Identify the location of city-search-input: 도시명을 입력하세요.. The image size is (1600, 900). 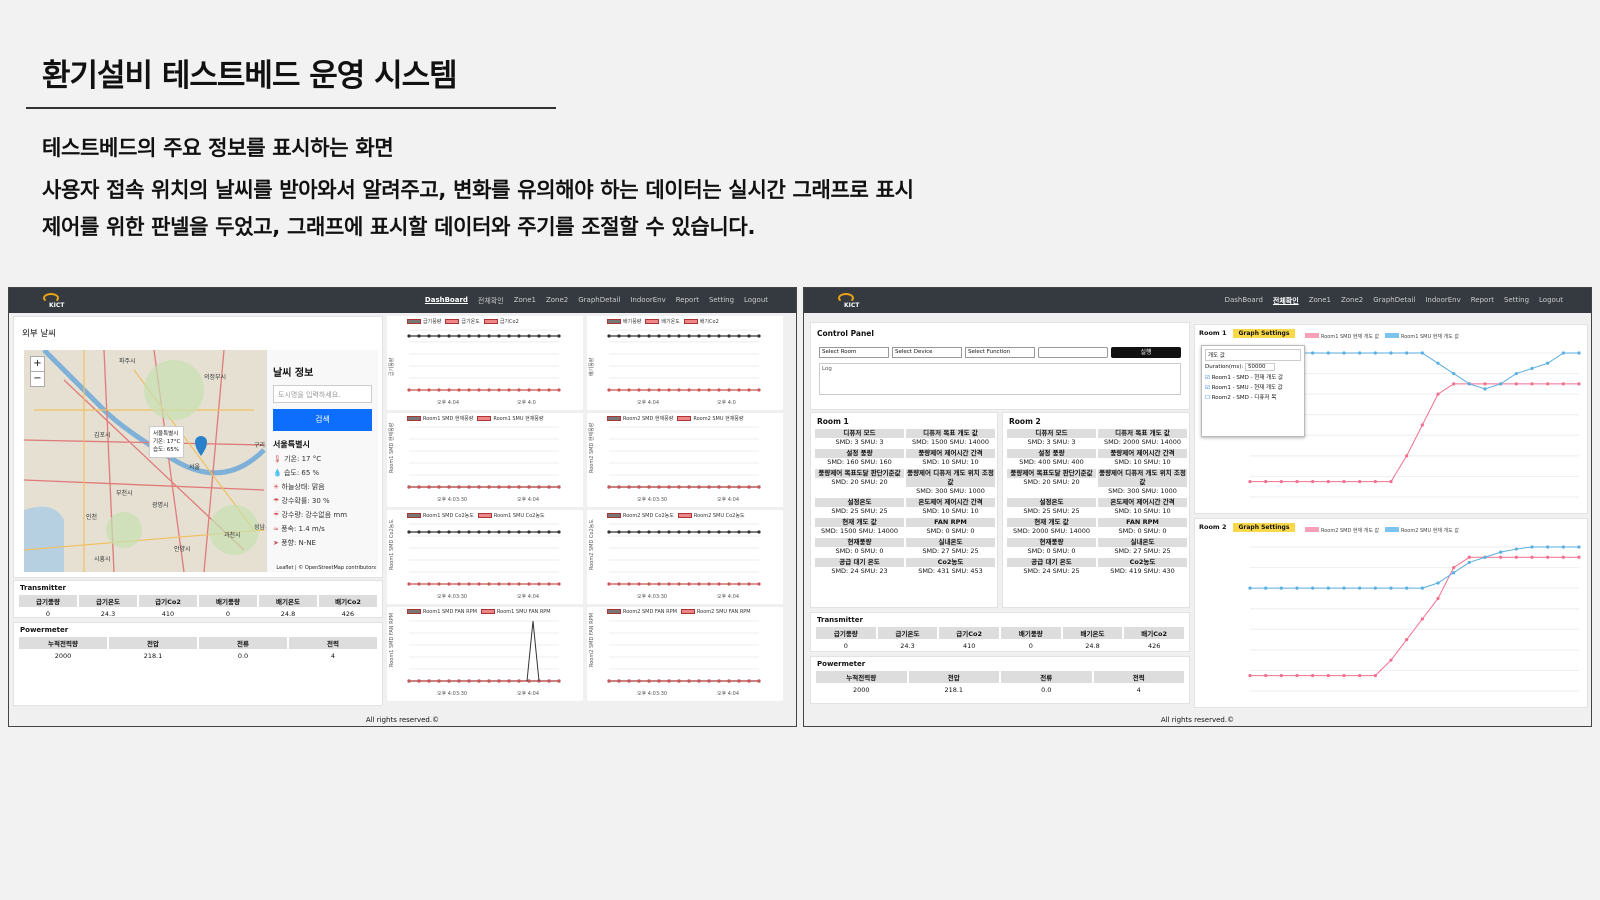
(322, 394).